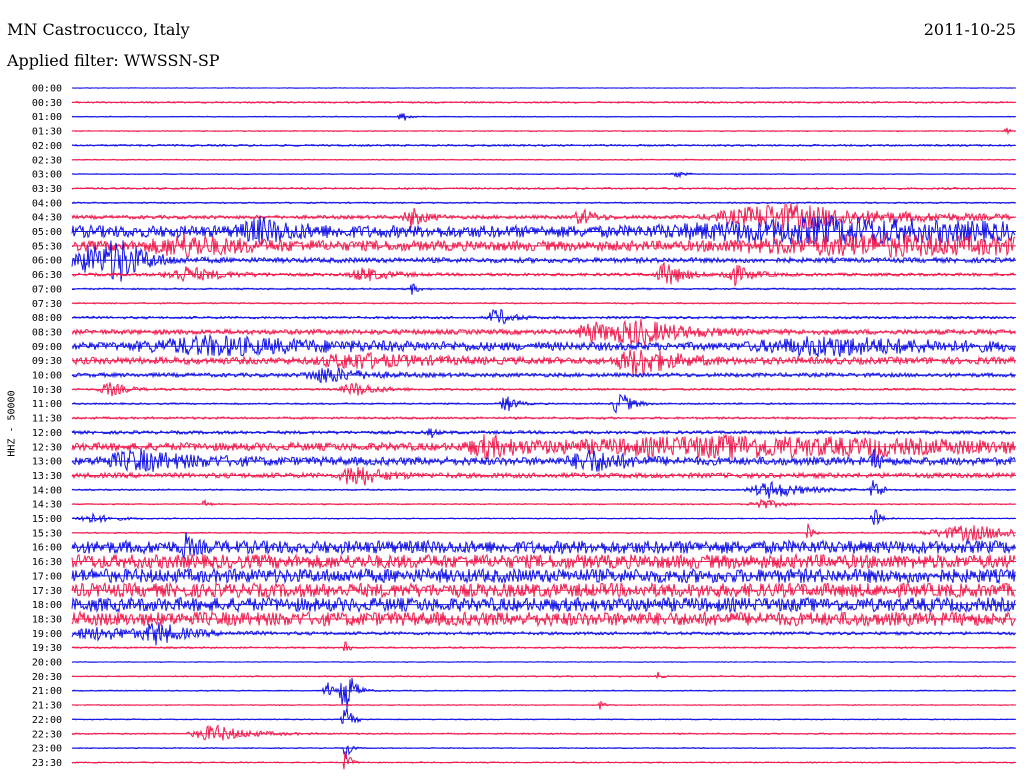 The height and width of the screenshot is (780, 1024). Describe the element at coordinates (47, 619) in the screenshot. I see `tick-label-1830: 18:30` at that location.